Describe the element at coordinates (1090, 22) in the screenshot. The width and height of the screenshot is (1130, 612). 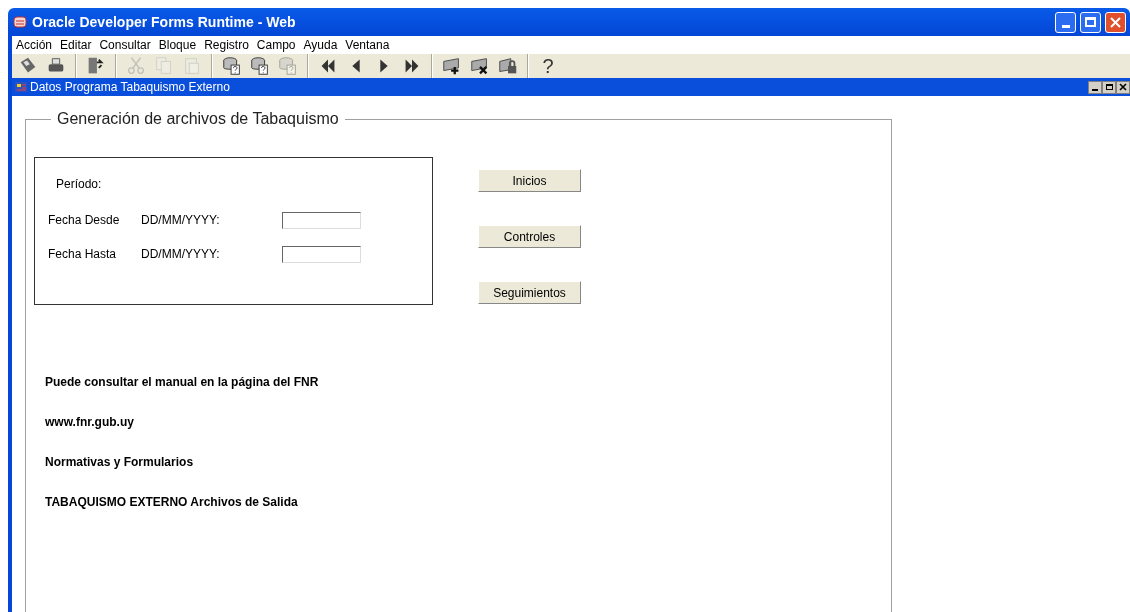
I see `maximize-button` at that location.